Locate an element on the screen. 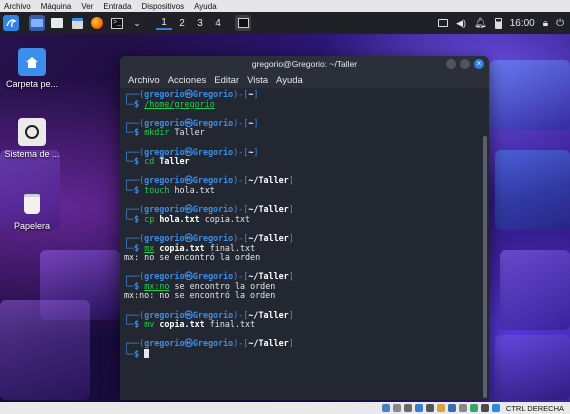 The width and height of the screenshot is (570, 414). host-menu-entrada: Entrada is located at coordinates (118, 6).